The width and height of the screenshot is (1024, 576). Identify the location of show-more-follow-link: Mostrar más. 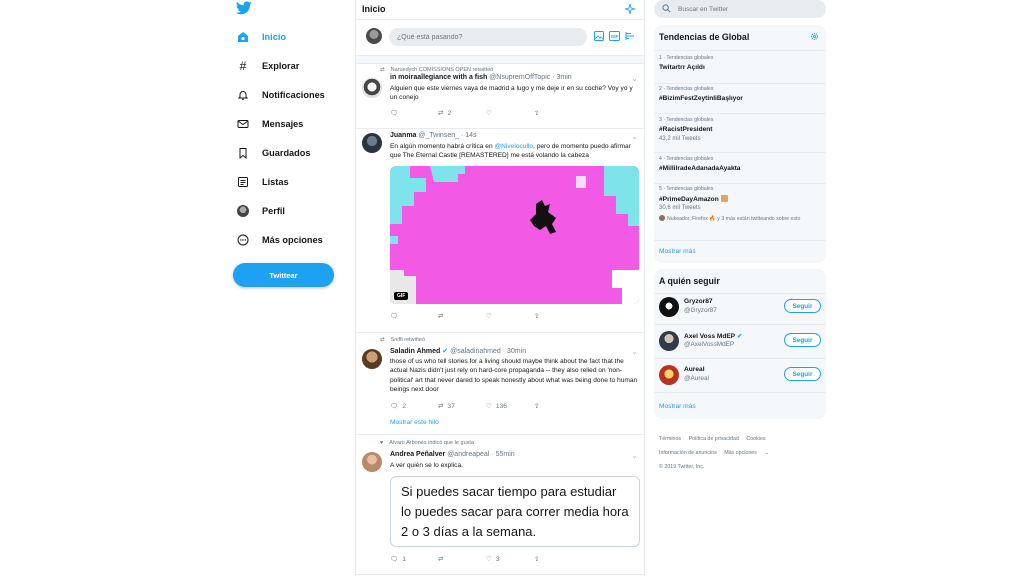
(677, 406).